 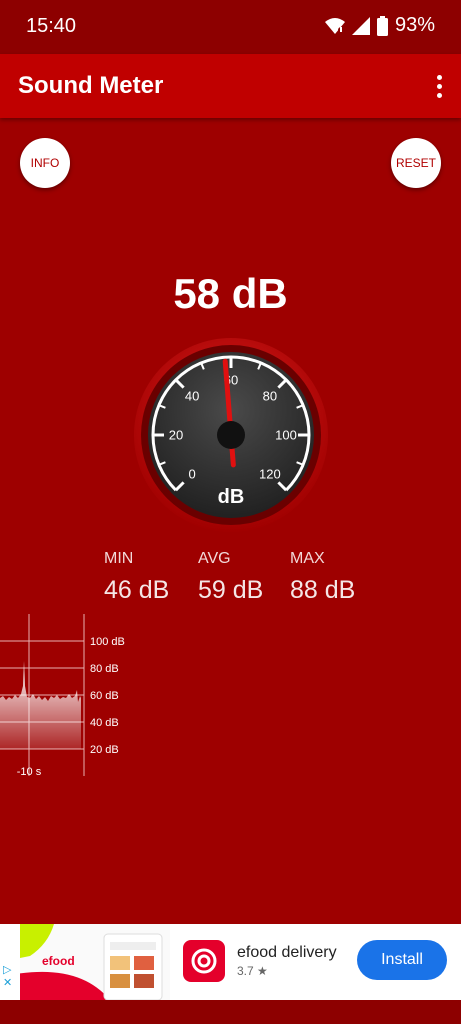 I want to click on more-options-icon, so click(x=439, y=86).